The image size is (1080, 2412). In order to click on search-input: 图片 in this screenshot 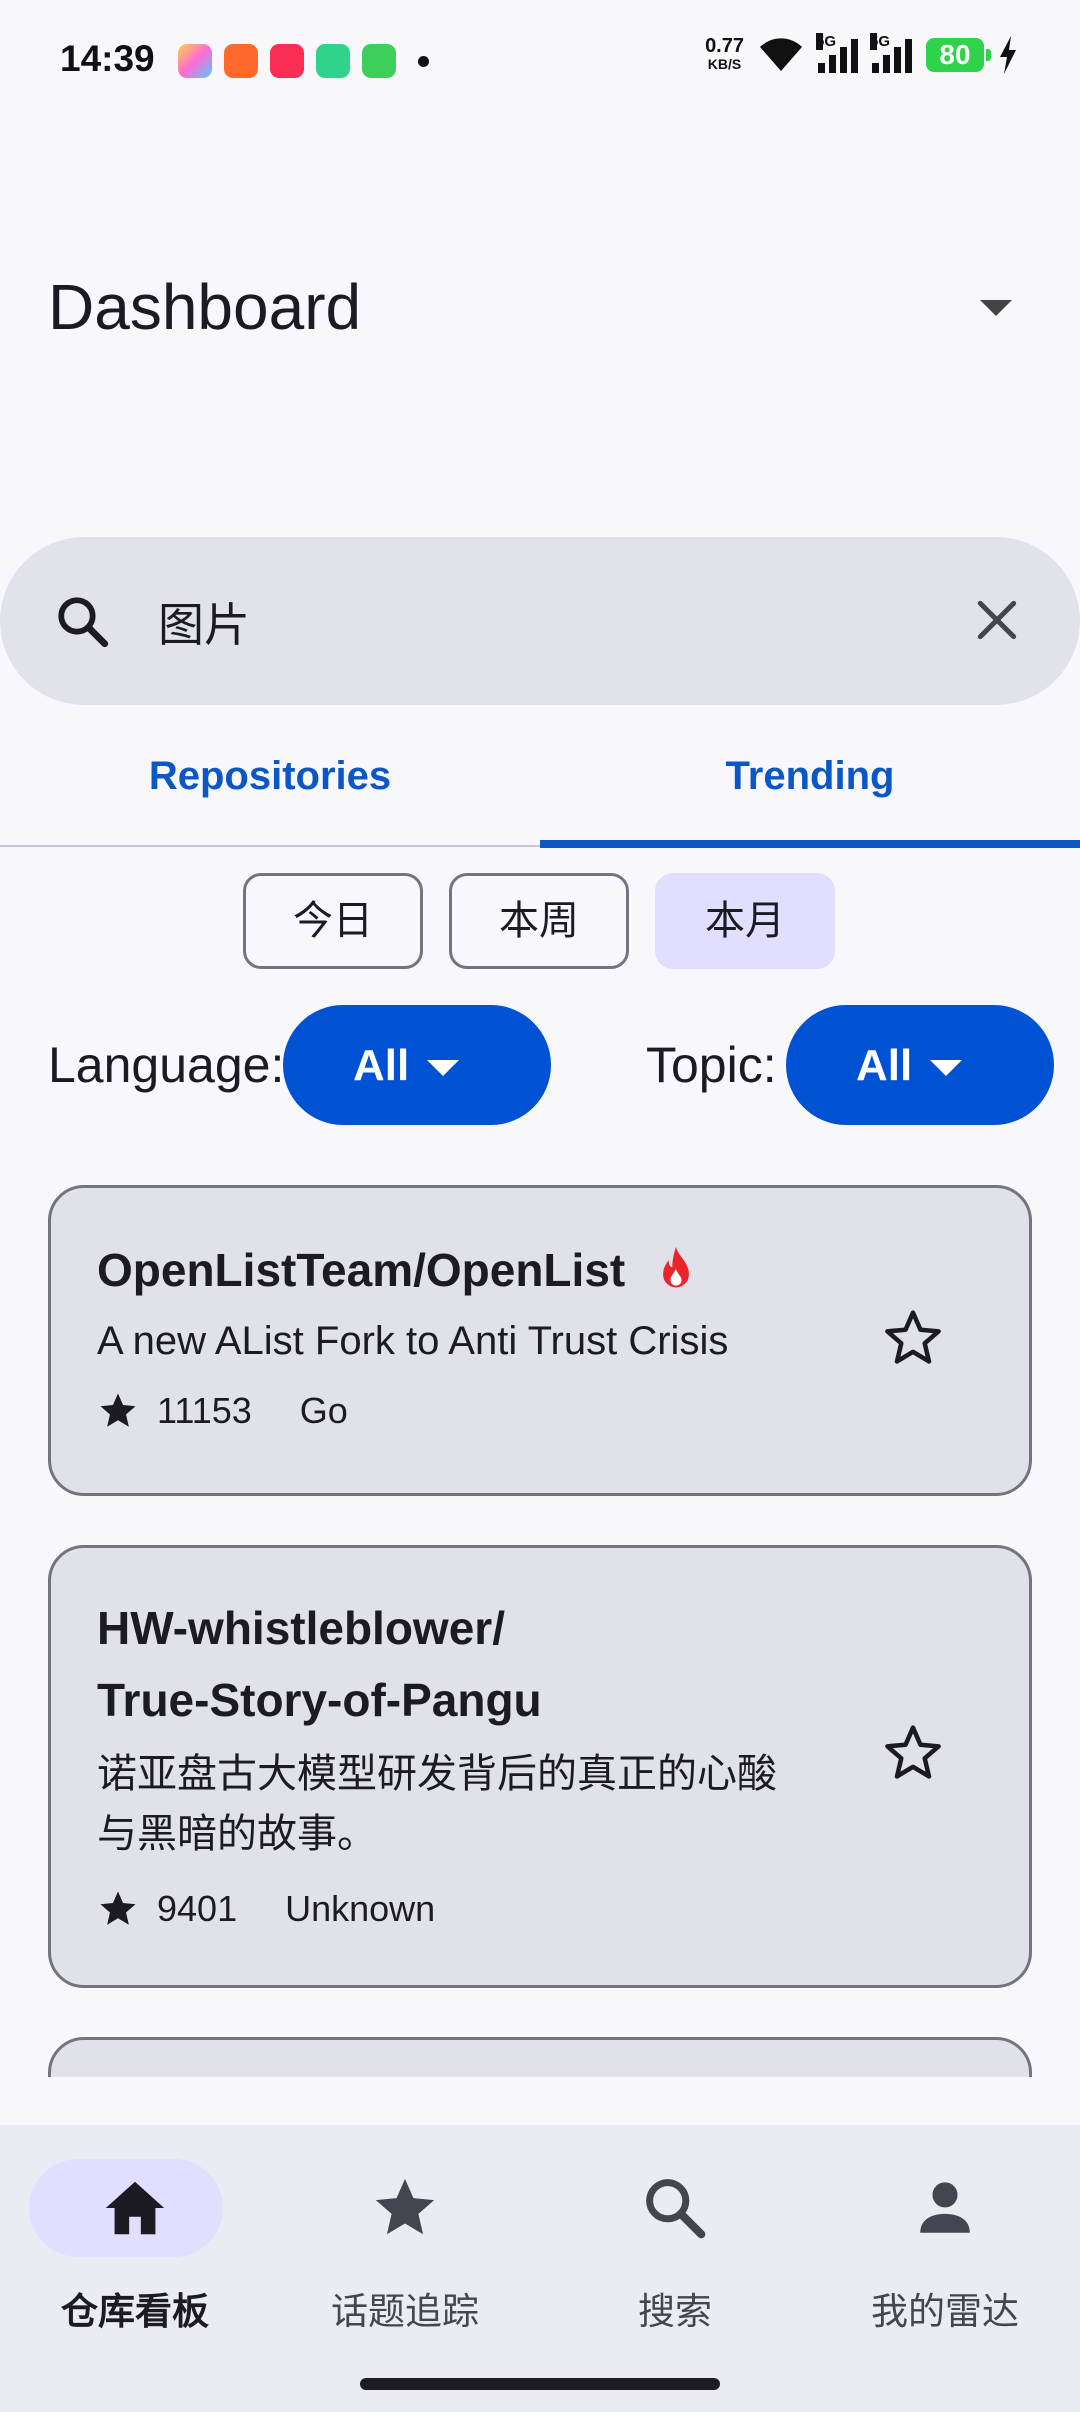, I will do `click(204, 622)`.